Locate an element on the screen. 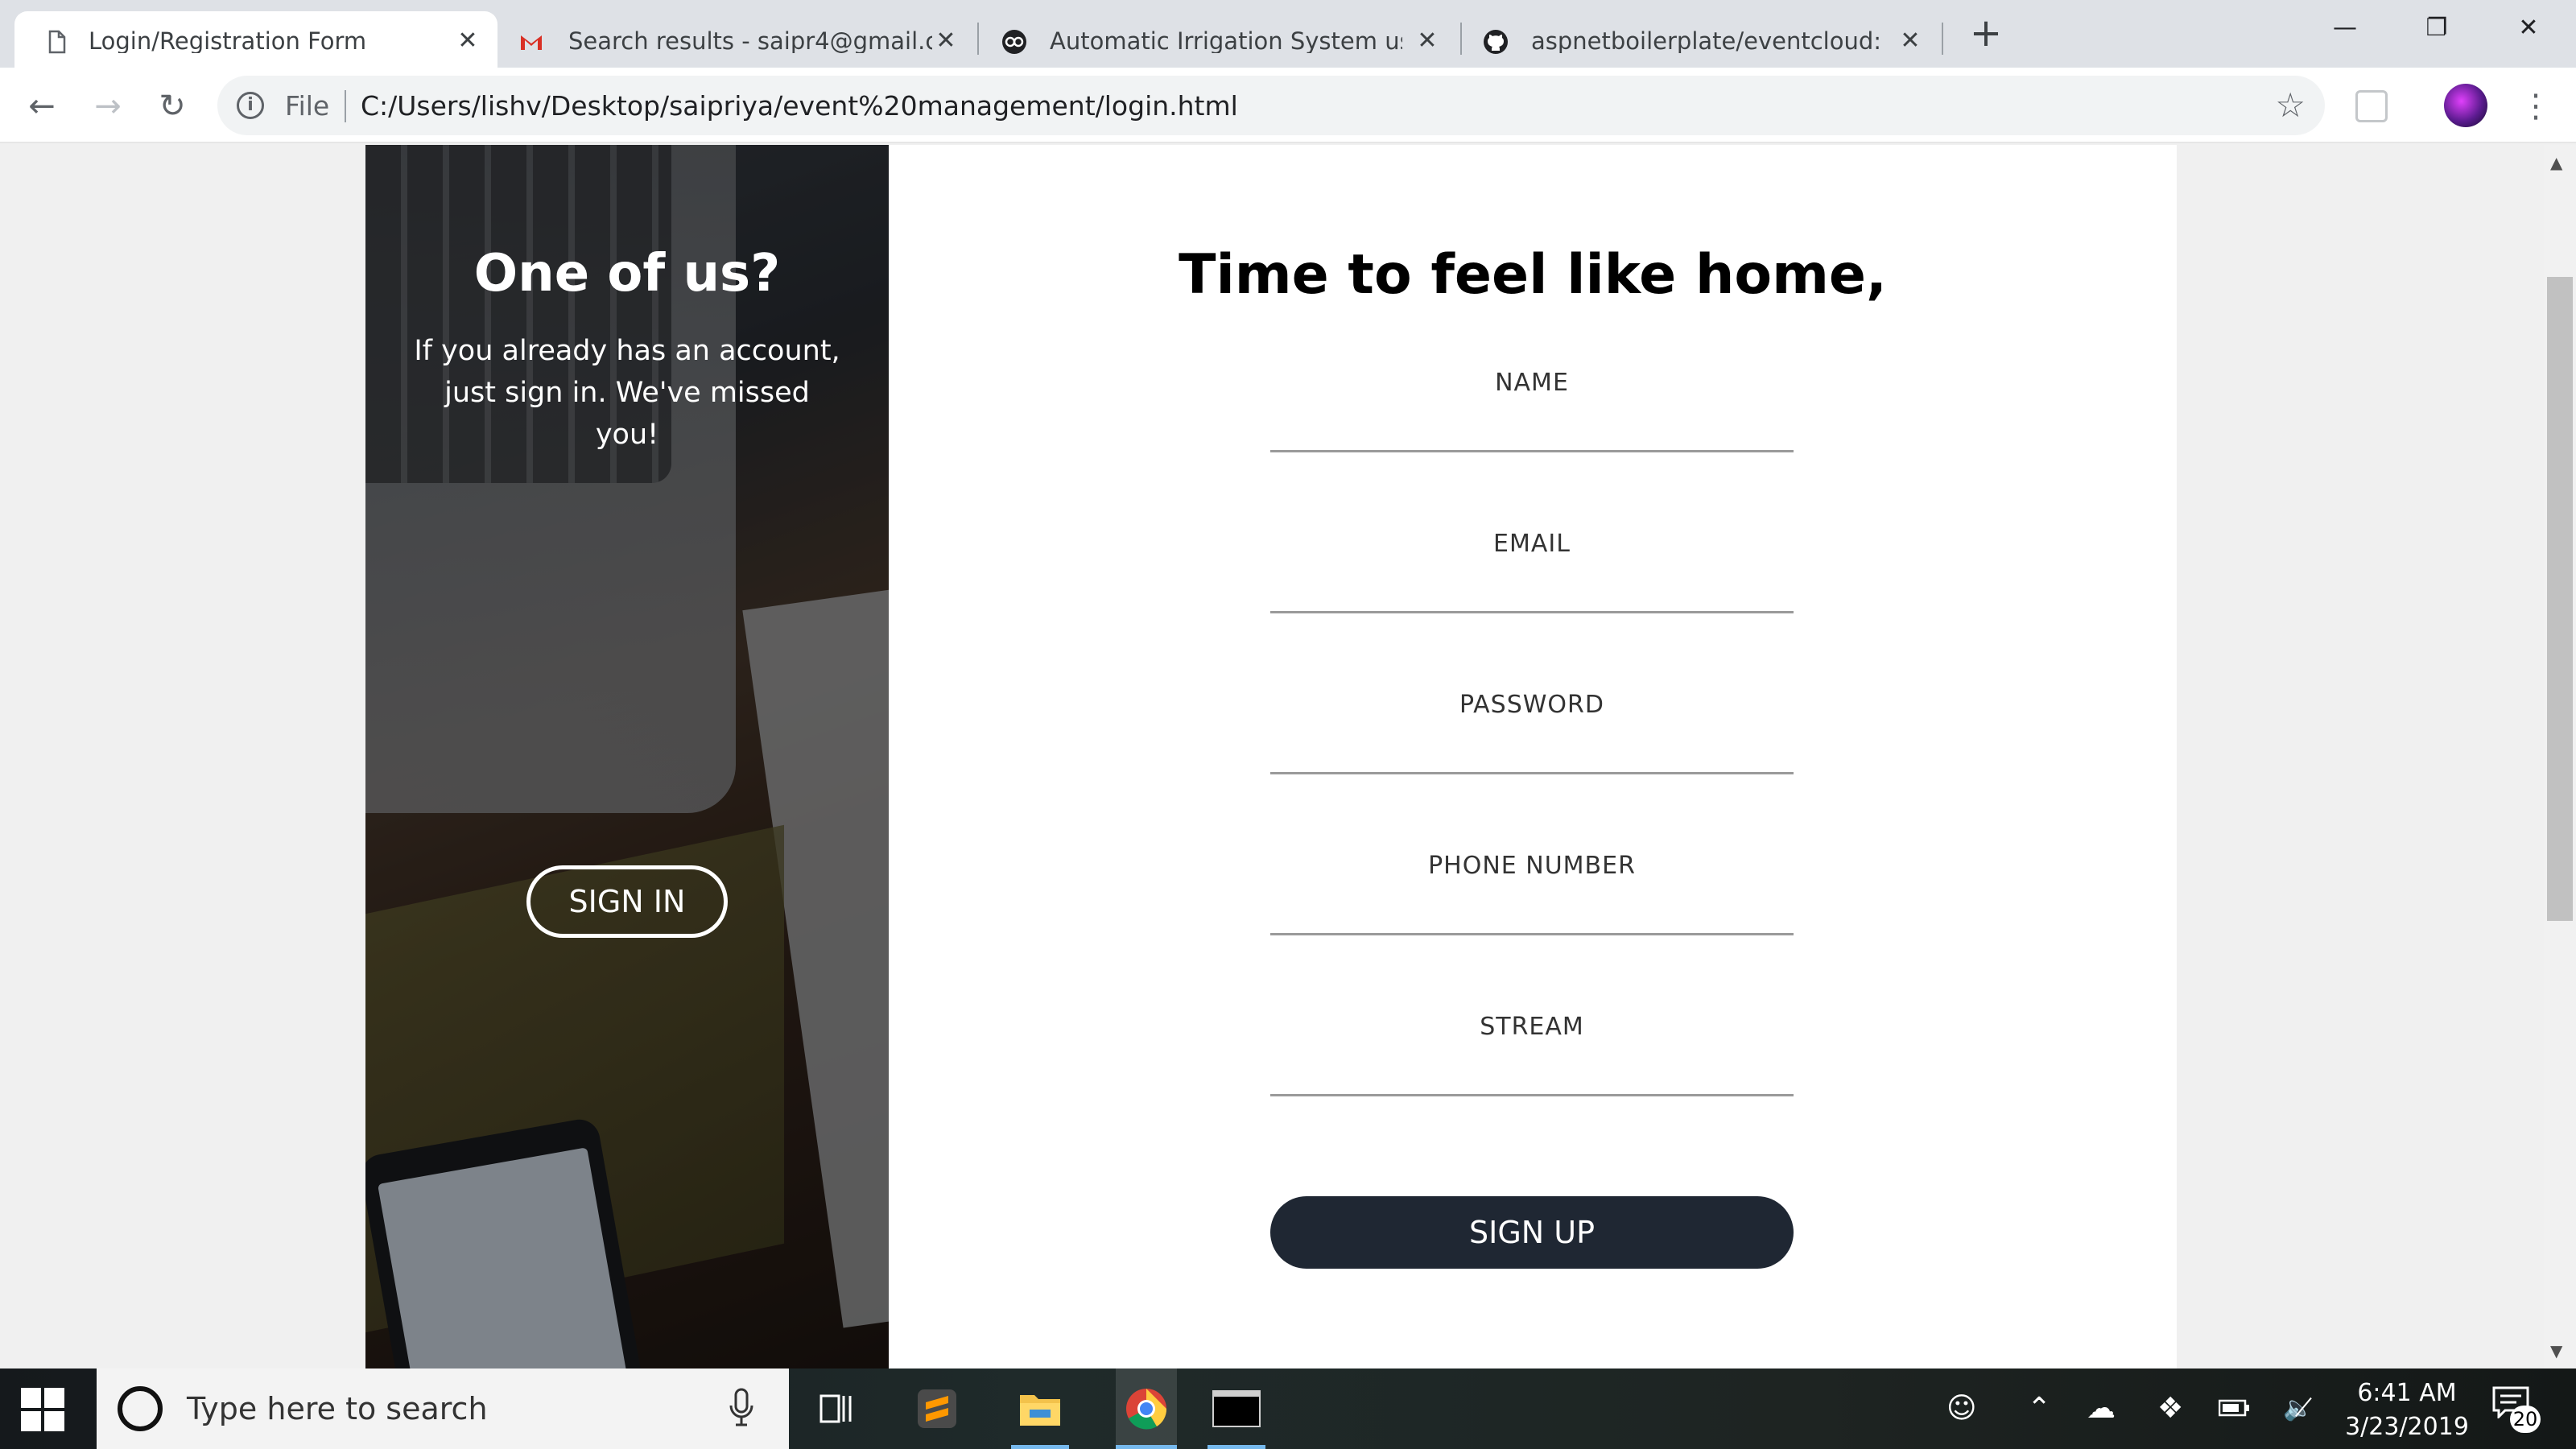 Image resolution: width=2576 pixels, height=1449 pixels. address-separator is located at coordinates (345, 106).